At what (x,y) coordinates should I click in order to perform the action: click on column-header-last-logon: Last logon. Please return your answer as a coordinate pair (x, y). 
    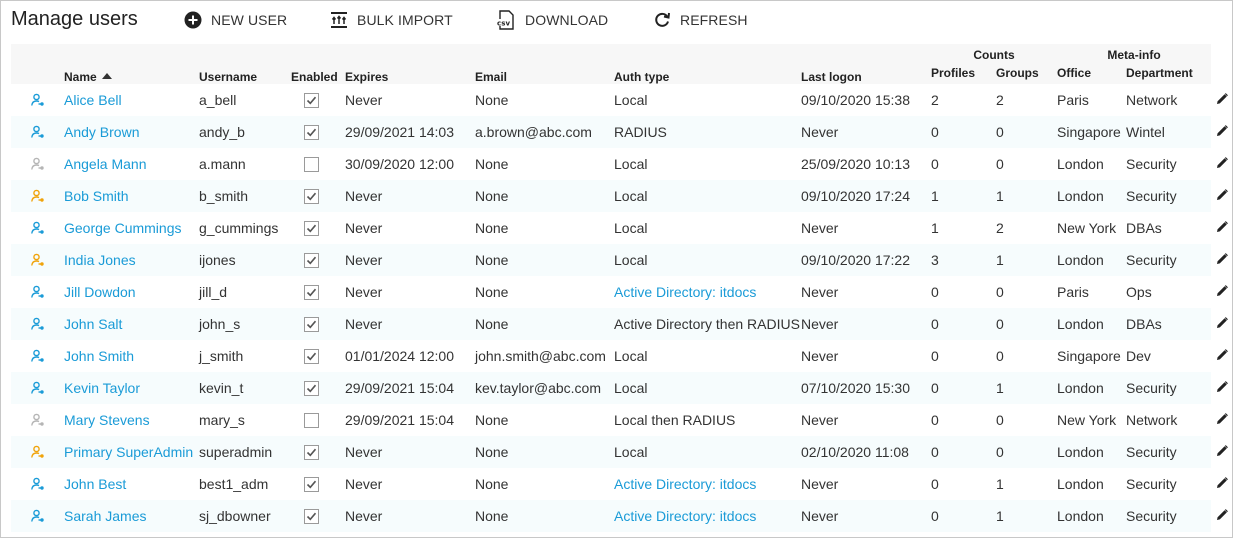
    Looking at the image, I should click on (866, 64).